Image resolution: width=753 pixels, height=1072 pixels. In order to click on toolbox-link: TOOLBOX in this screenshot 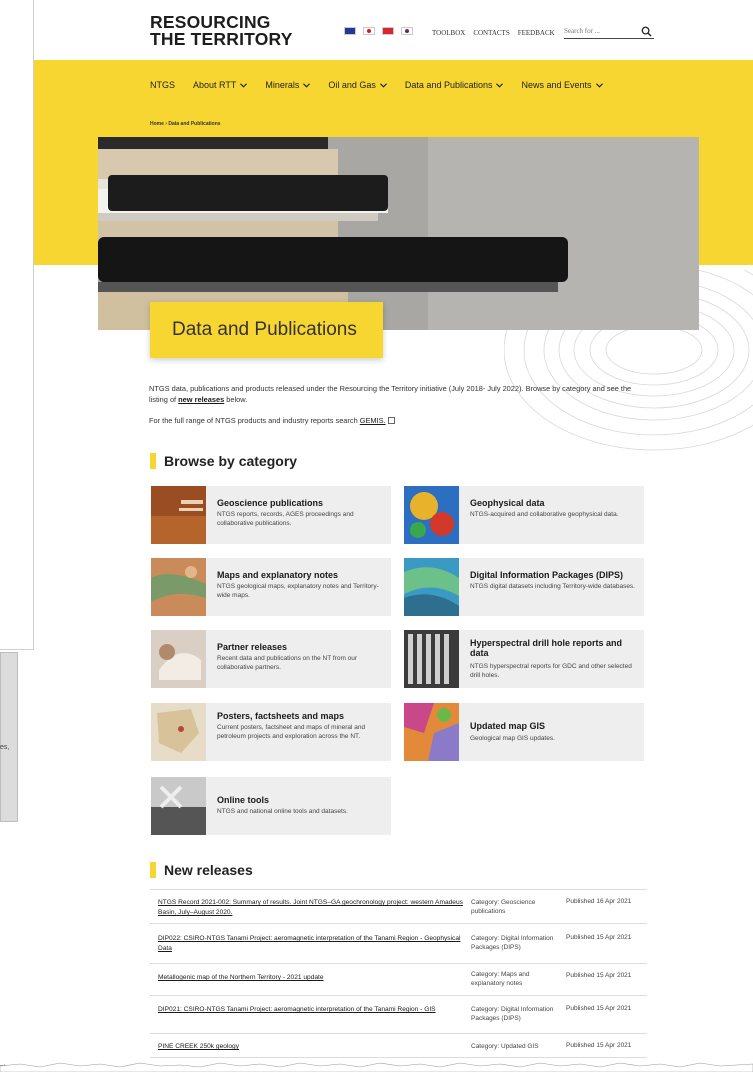, I will do `click(448, 33)`.